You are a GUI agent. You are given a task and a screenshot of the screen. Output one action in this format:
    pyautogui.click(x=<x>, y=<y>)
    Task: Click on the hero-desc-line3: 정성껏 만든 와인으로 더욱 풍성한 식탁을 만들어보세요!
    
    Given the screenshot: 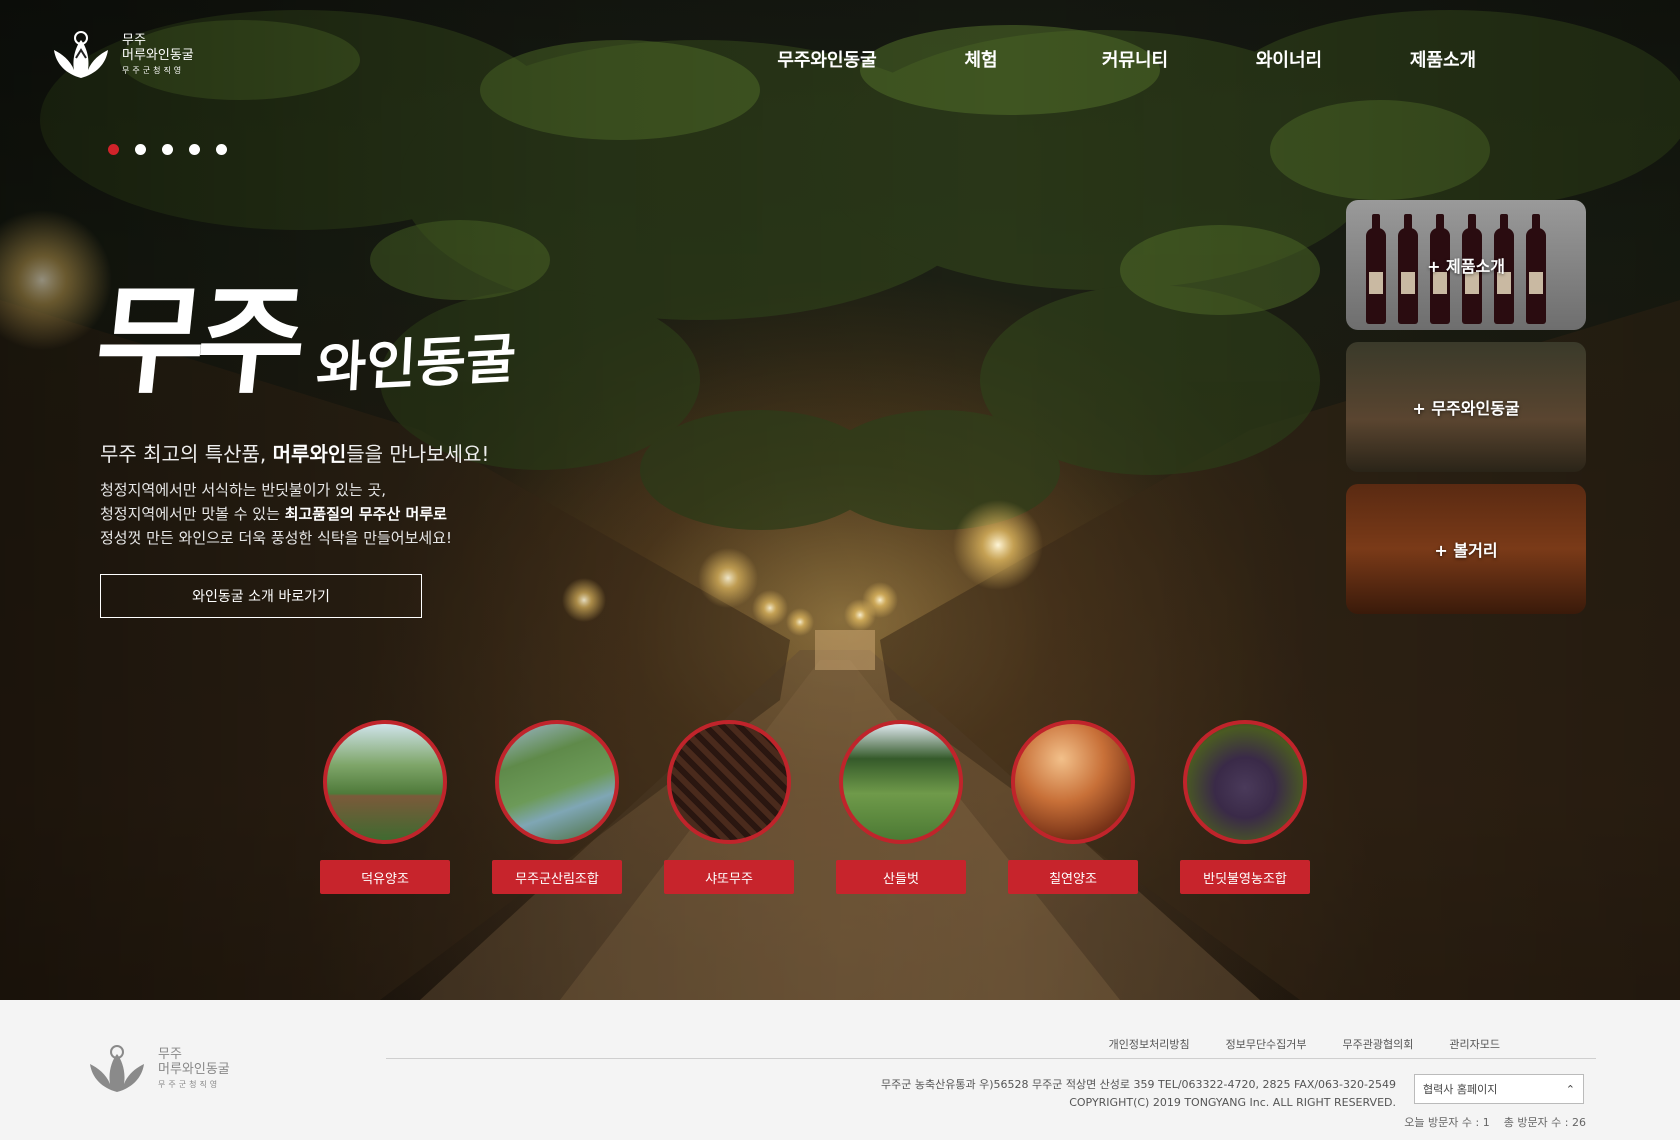 What is the action you would take?
    pyautogui.click(x=276, y=538)
    